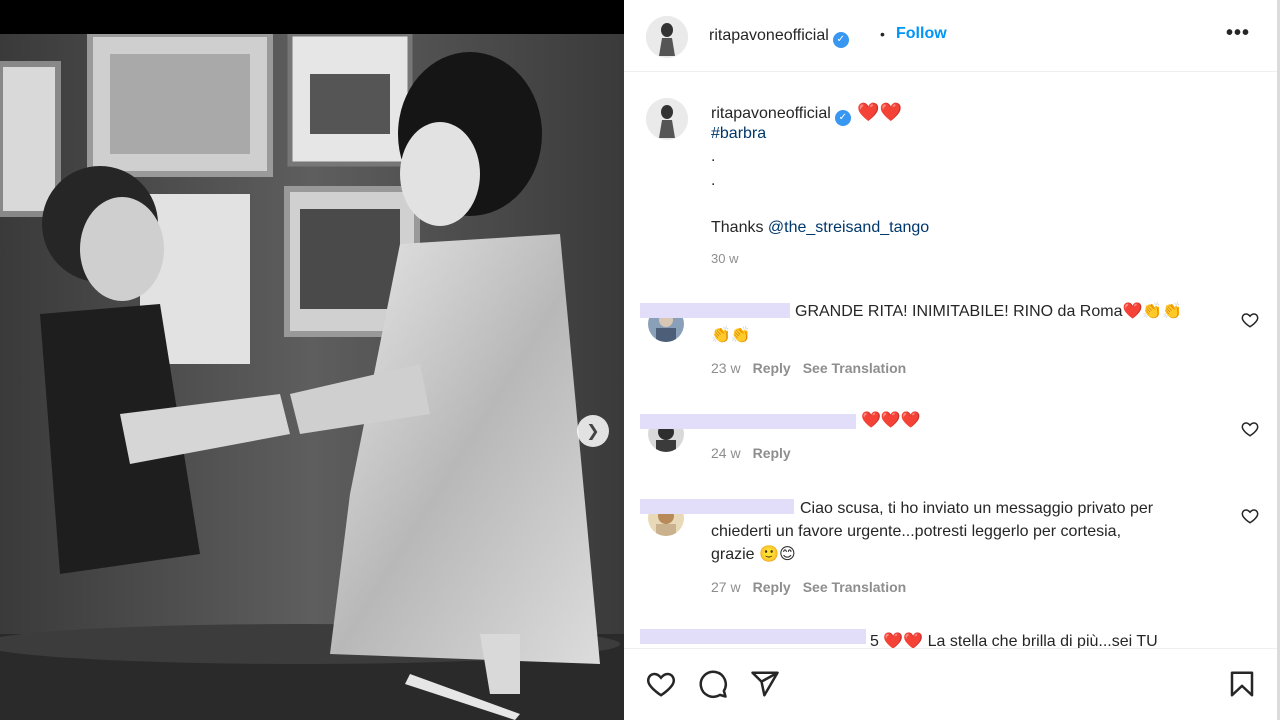  I want to click on comment-time: 24 w, so click(726, 453).